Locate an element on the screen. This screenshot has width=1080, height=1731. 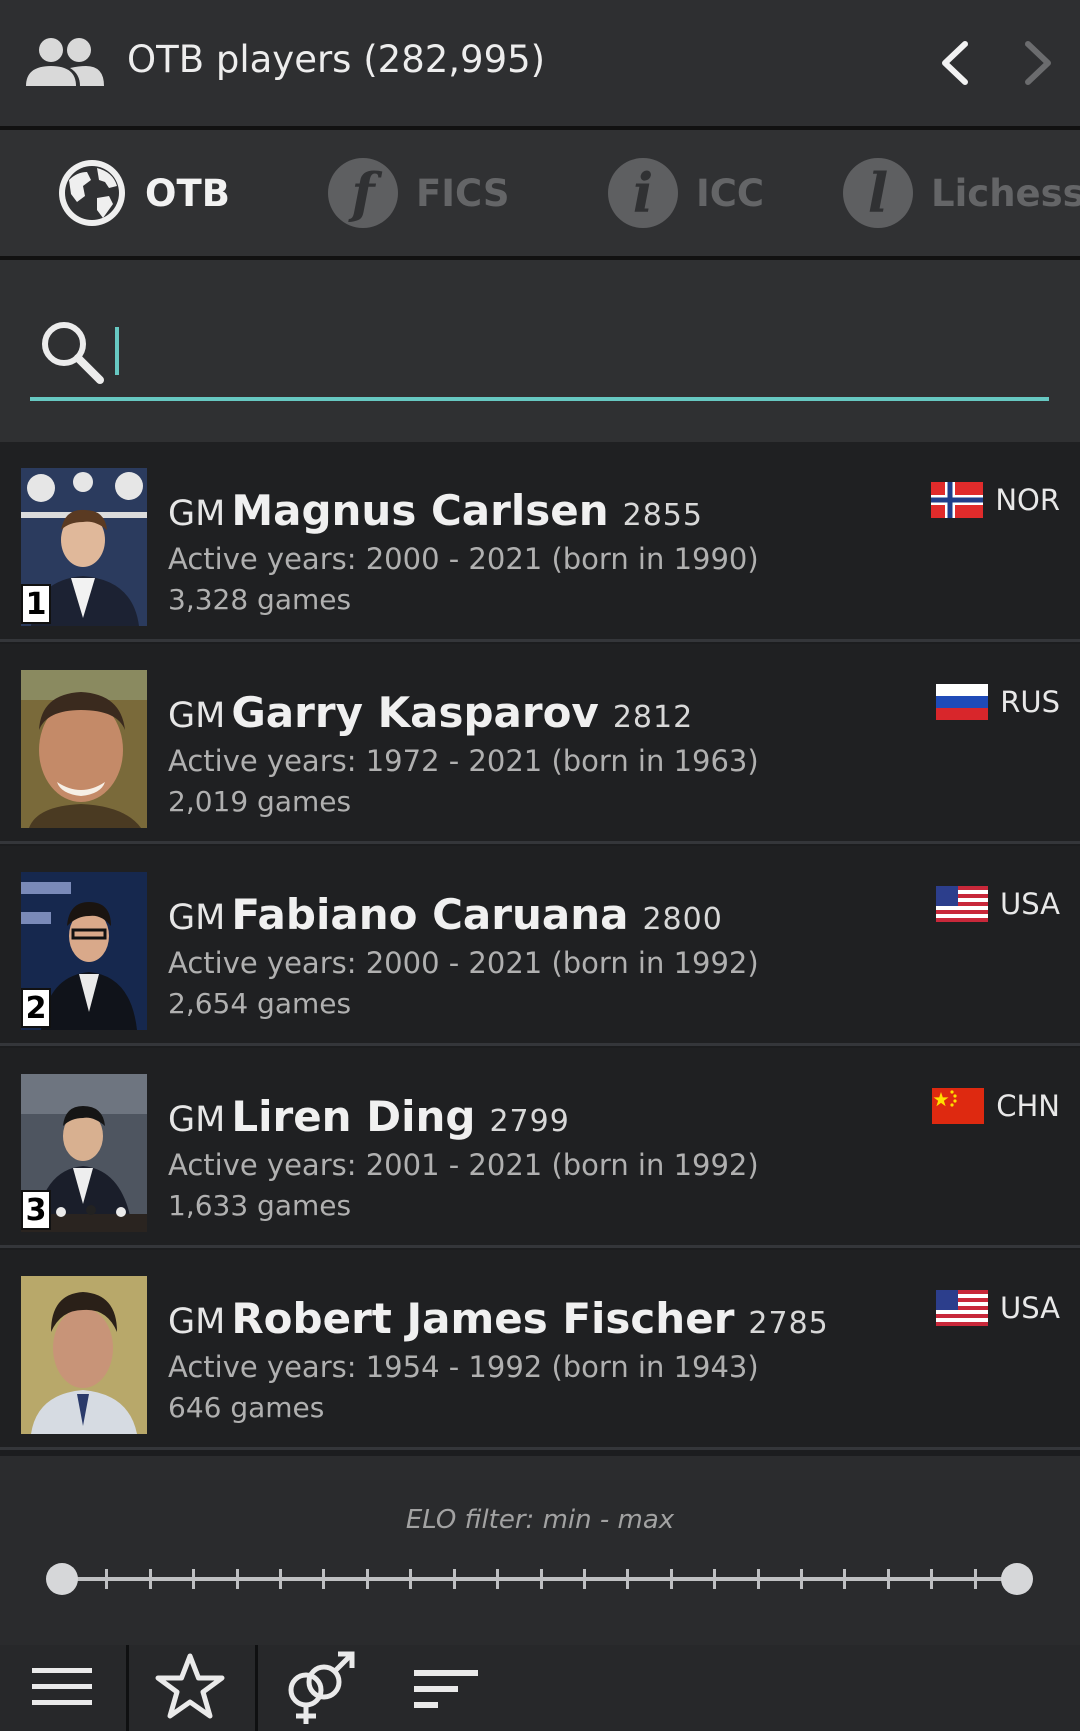
games-count: 2,019 games is located at coordinates (260, 801).